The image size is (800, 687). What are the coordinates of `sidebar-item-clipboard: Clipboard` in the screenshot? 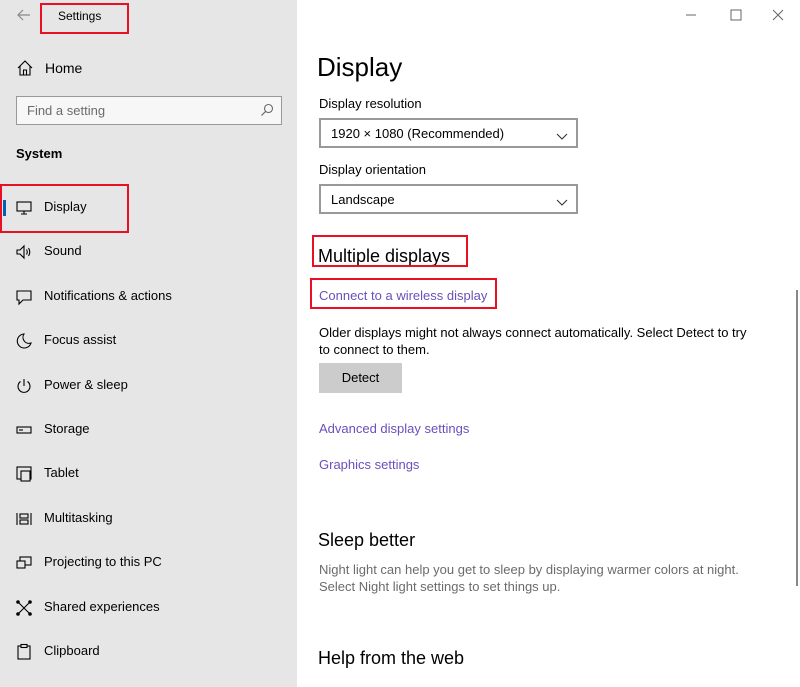 It's located at (148, 652).